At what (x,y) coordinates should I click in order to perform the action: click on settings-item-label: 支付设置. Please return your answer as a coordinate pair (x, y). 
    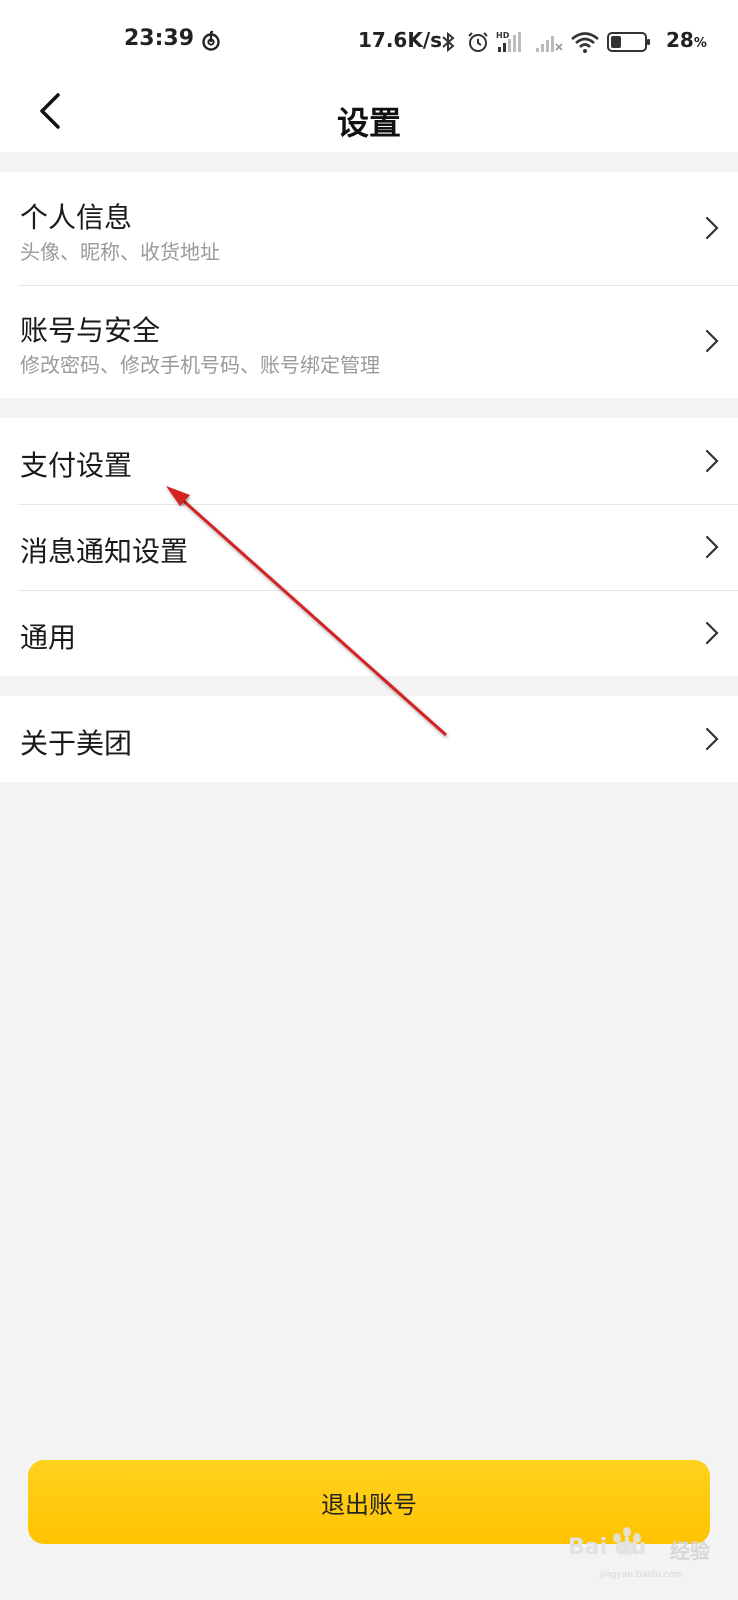
    Looking at the image, I should click on (76, 465).